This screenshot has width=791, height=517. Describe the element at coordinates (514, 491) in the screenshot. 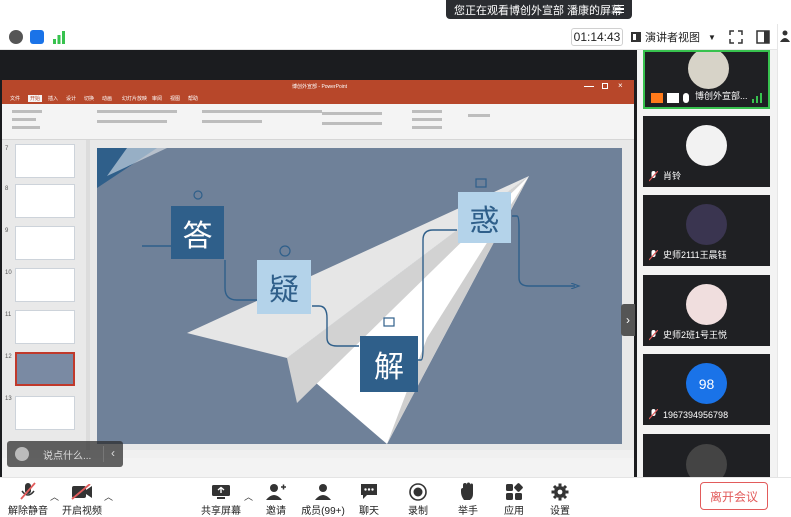

I see `apps-icon` at that location.